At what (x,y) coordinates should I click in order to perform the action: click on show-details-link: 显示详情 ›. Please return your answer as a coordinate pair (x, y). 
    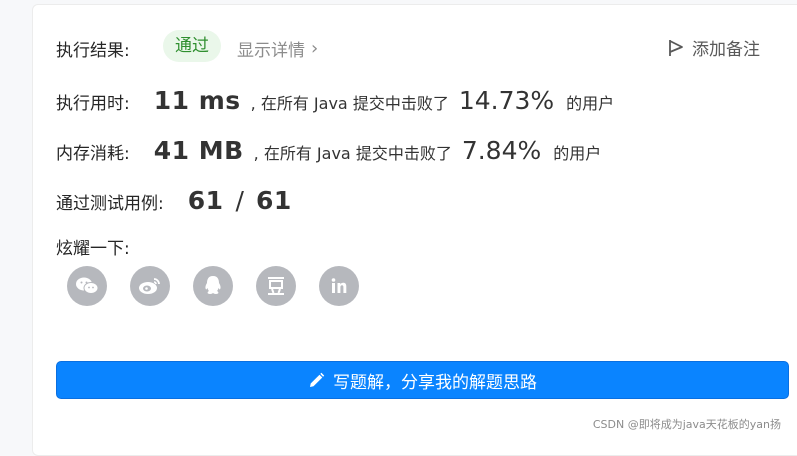
    Looking at the image, I should click on (277, 48).